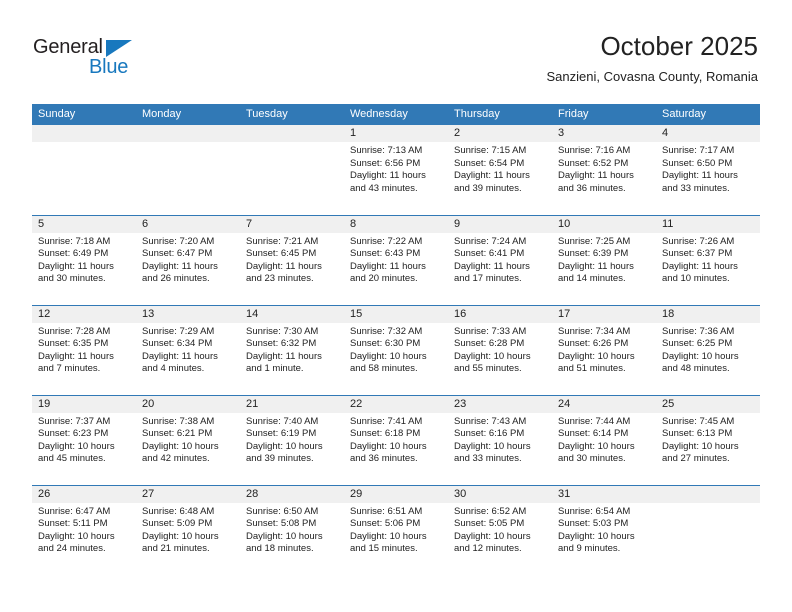 The height and width of the screenshot is (612, 792). What do you see at coordinates (490, 511) in the screenshot?
I see `day-detail-line: Sunrise: 6:52 AM` at bounding box center [490, 511].